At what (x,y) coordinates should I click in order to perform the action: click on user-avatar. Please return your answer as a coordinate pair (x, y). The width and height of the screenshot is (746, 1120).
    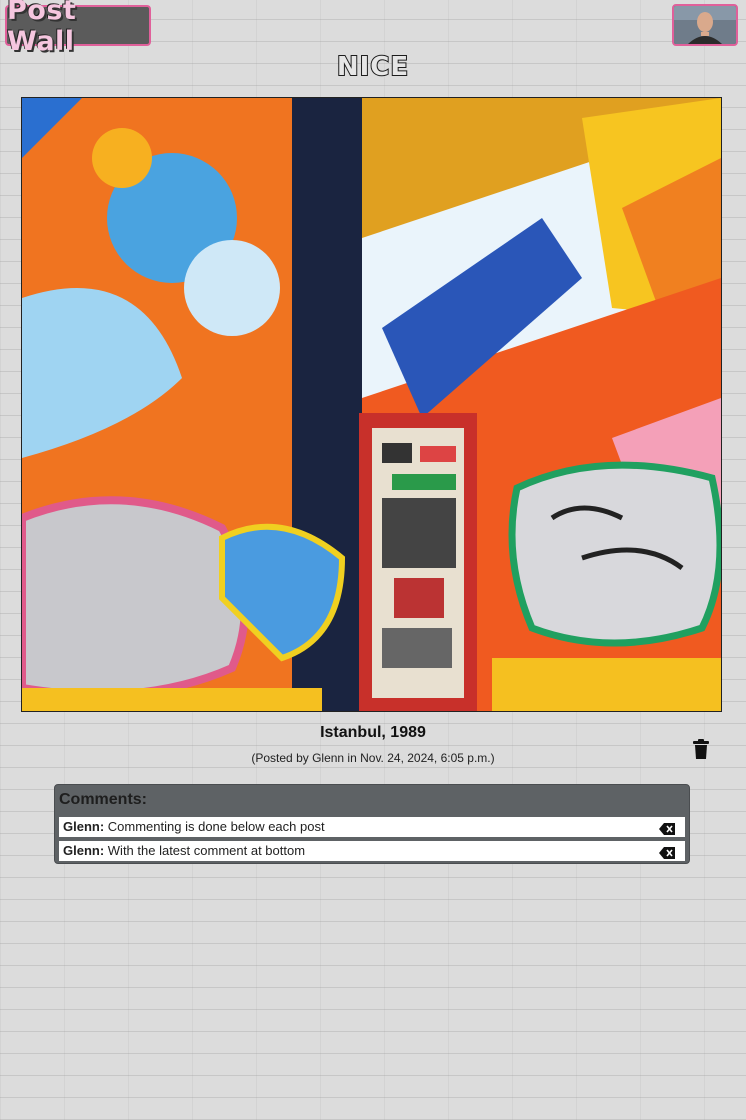
    Looking at the image, I should click on (705, 25).